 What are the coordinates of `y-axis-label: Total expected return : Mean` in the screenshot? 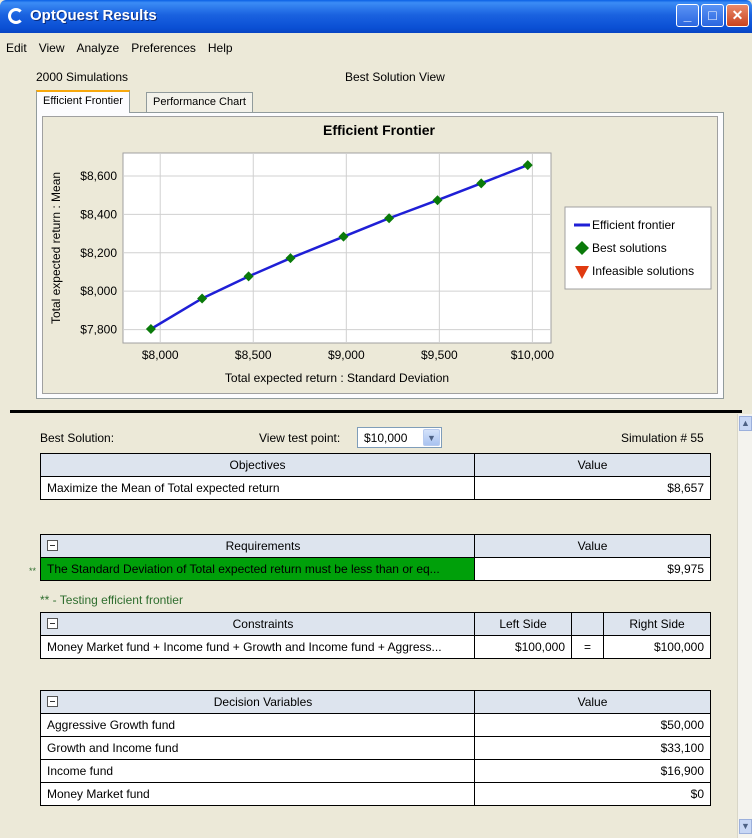 It's located at (56, 248).